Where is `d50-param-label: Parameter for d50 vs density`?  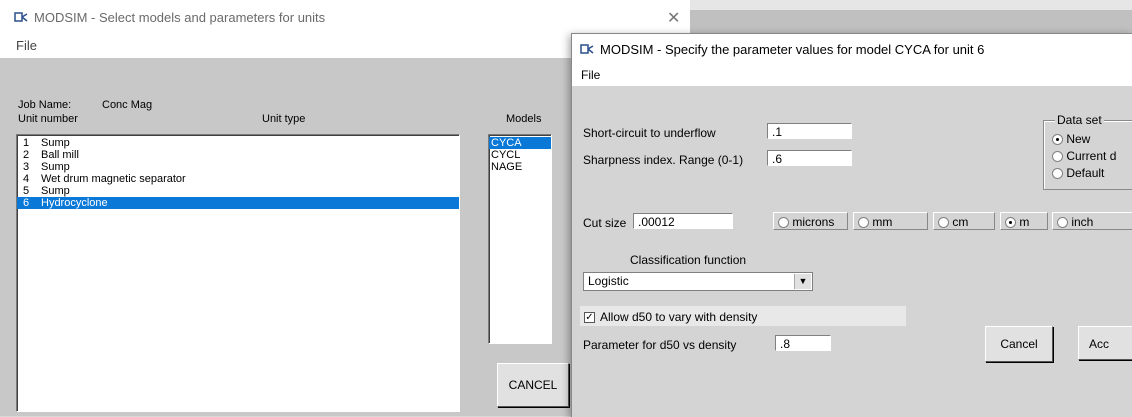
d50-param-label: Parameter for d50 vs density is located at coordinates (660, 345).